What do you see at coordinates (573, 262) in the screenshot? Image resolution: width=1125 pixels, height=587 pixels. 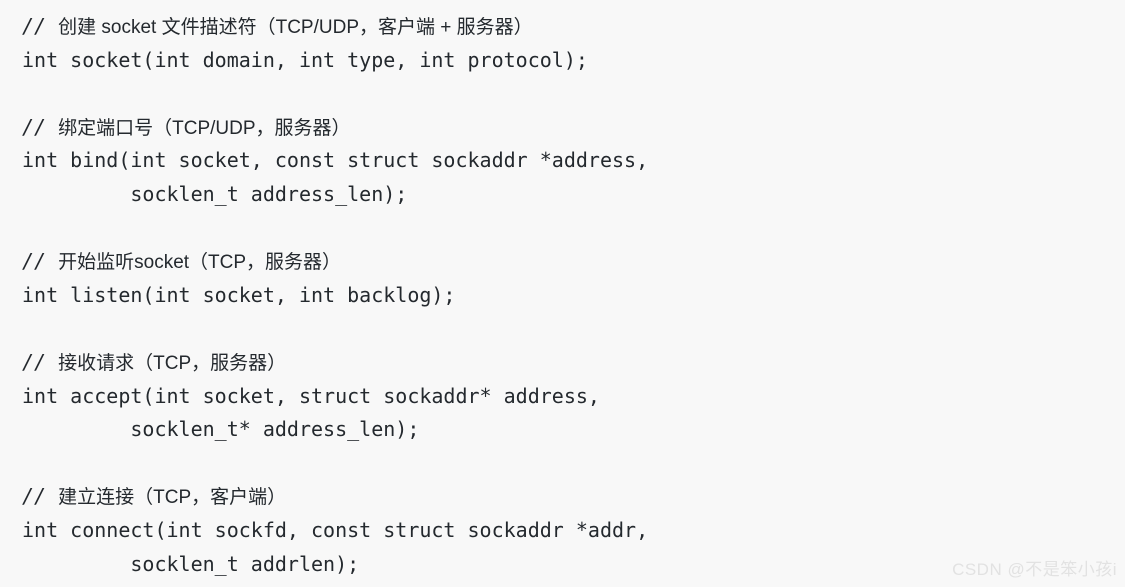 I see `code-comment-line: // 开始监听socket（TCP，服务器）` at bounding box center [573, 262].